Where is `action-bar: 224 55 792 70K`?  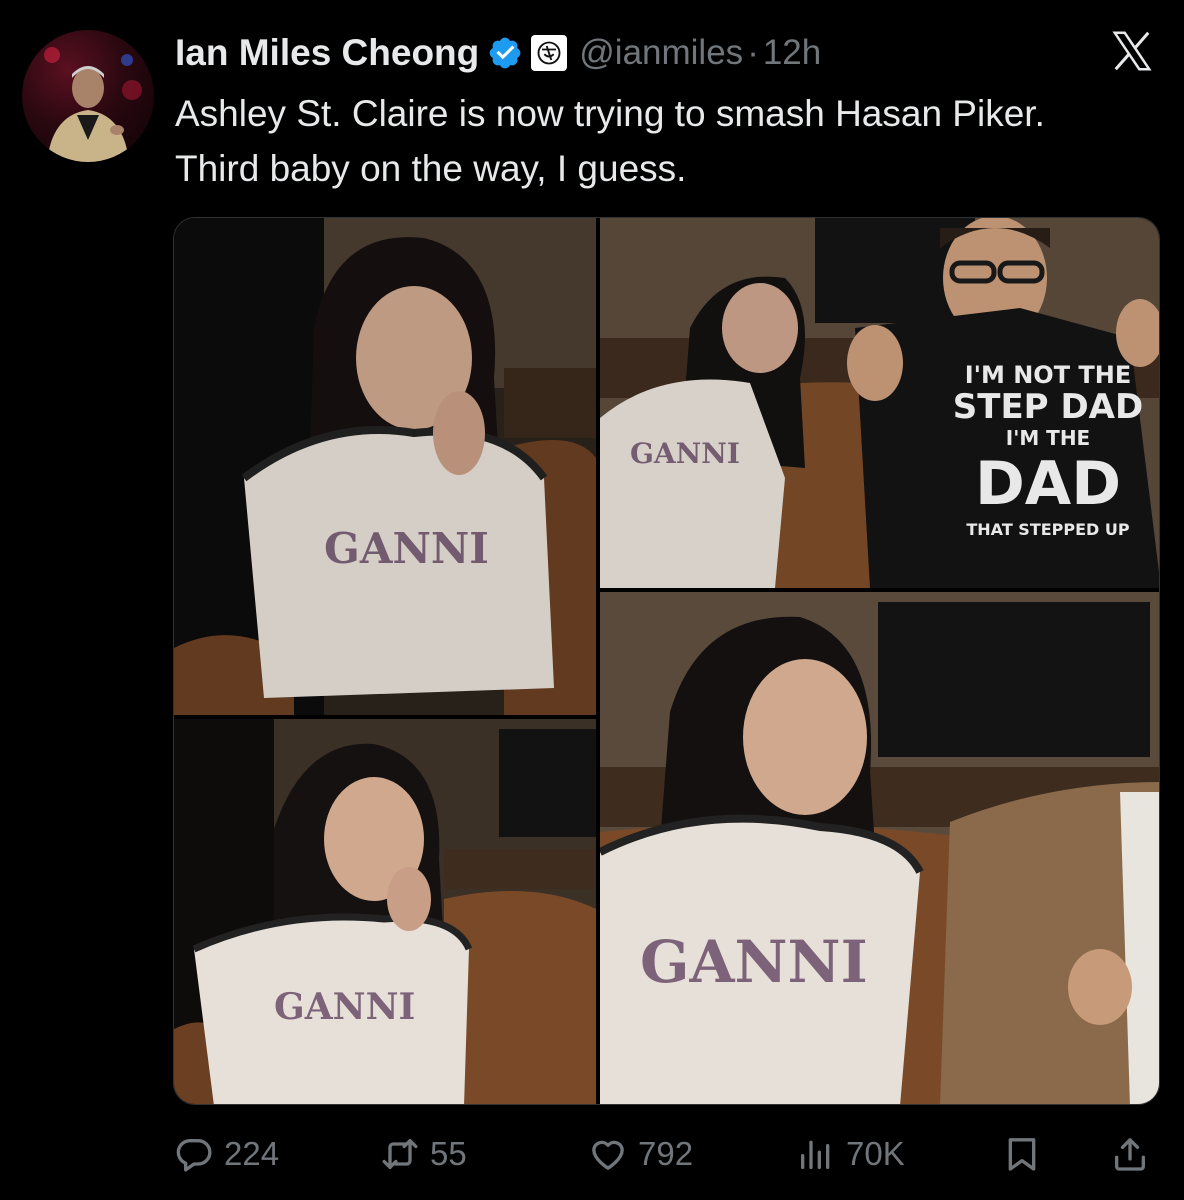 action-bar: 224 55 792 70K is located at coordinates (665, 1154).